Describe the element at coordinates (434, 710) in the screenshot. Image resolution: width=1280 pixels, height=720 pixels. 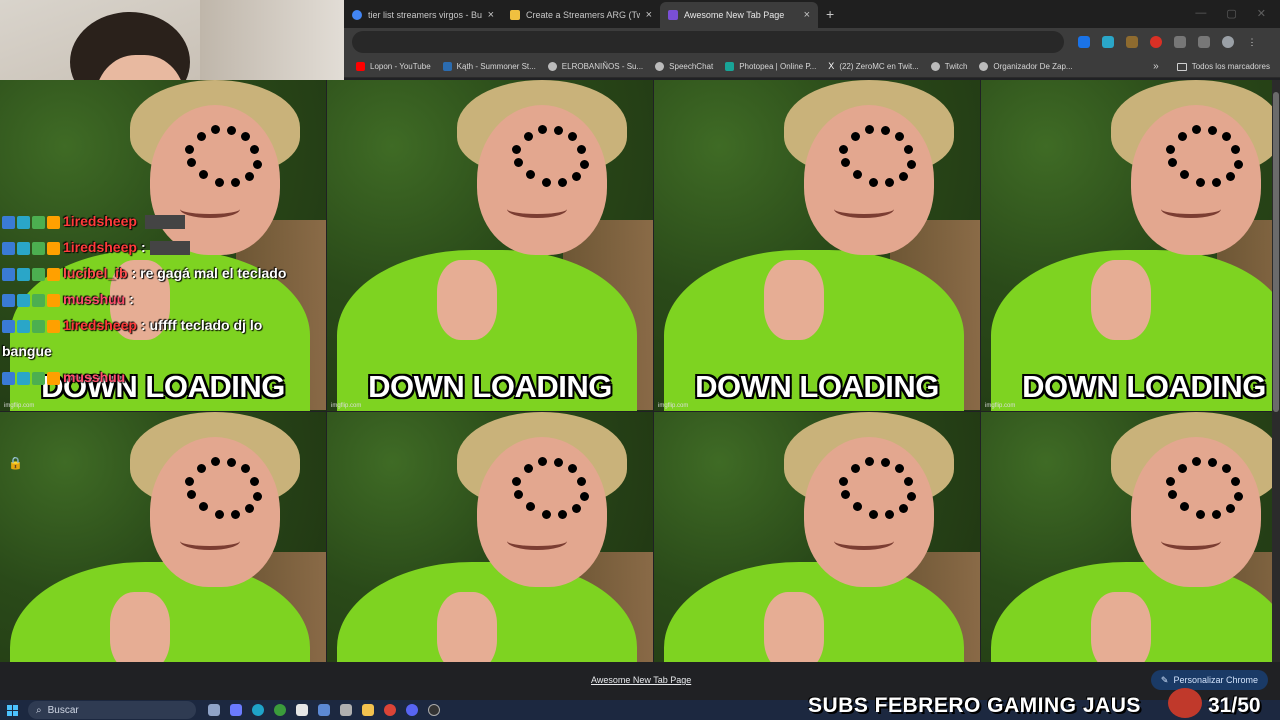
I see `obs-icon` at that location.